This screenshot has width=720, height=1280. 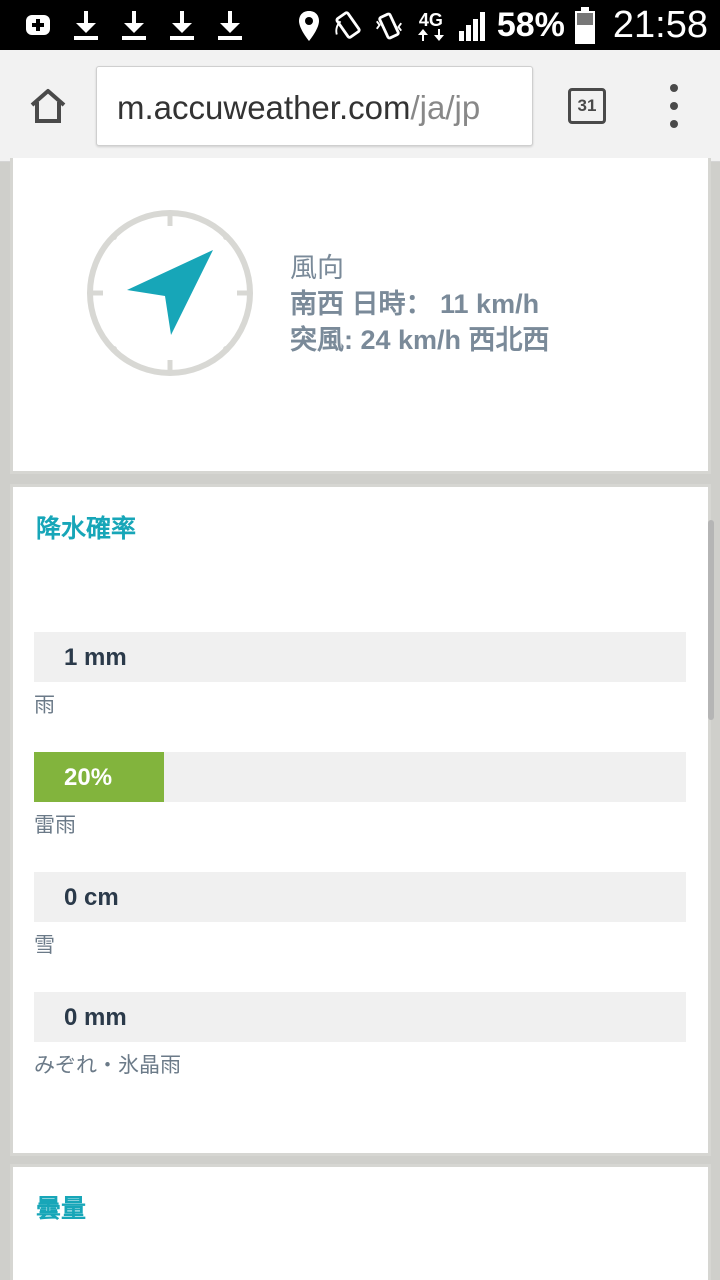 What do you see at coordinates (91, 897) in the screenshot?
I see `snow-value: 0 cm` at bounding box center [91, 897].